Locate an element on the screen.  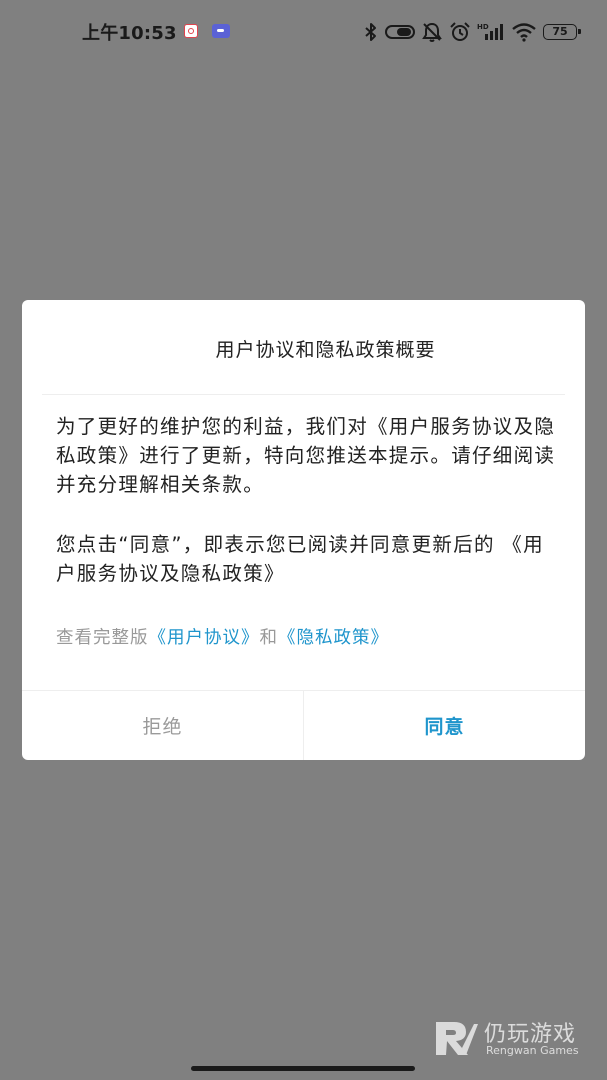
agree-button: 同意 is located at coordinates (444, 725).